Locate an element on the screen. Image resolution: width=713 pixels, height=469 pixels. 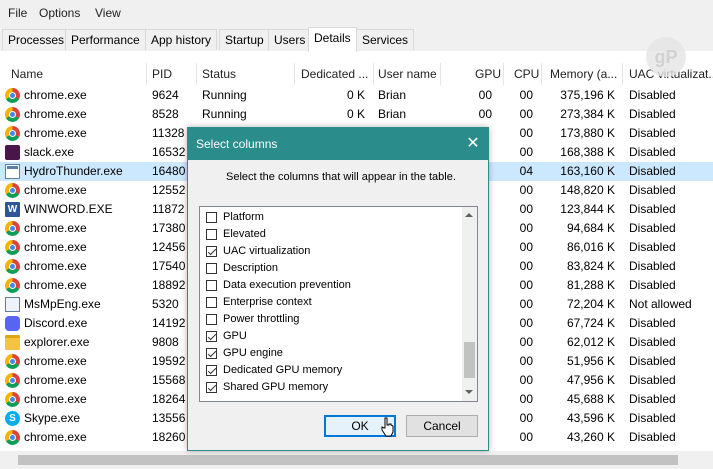
menu-options: Options is located at coordinates (59, 13).